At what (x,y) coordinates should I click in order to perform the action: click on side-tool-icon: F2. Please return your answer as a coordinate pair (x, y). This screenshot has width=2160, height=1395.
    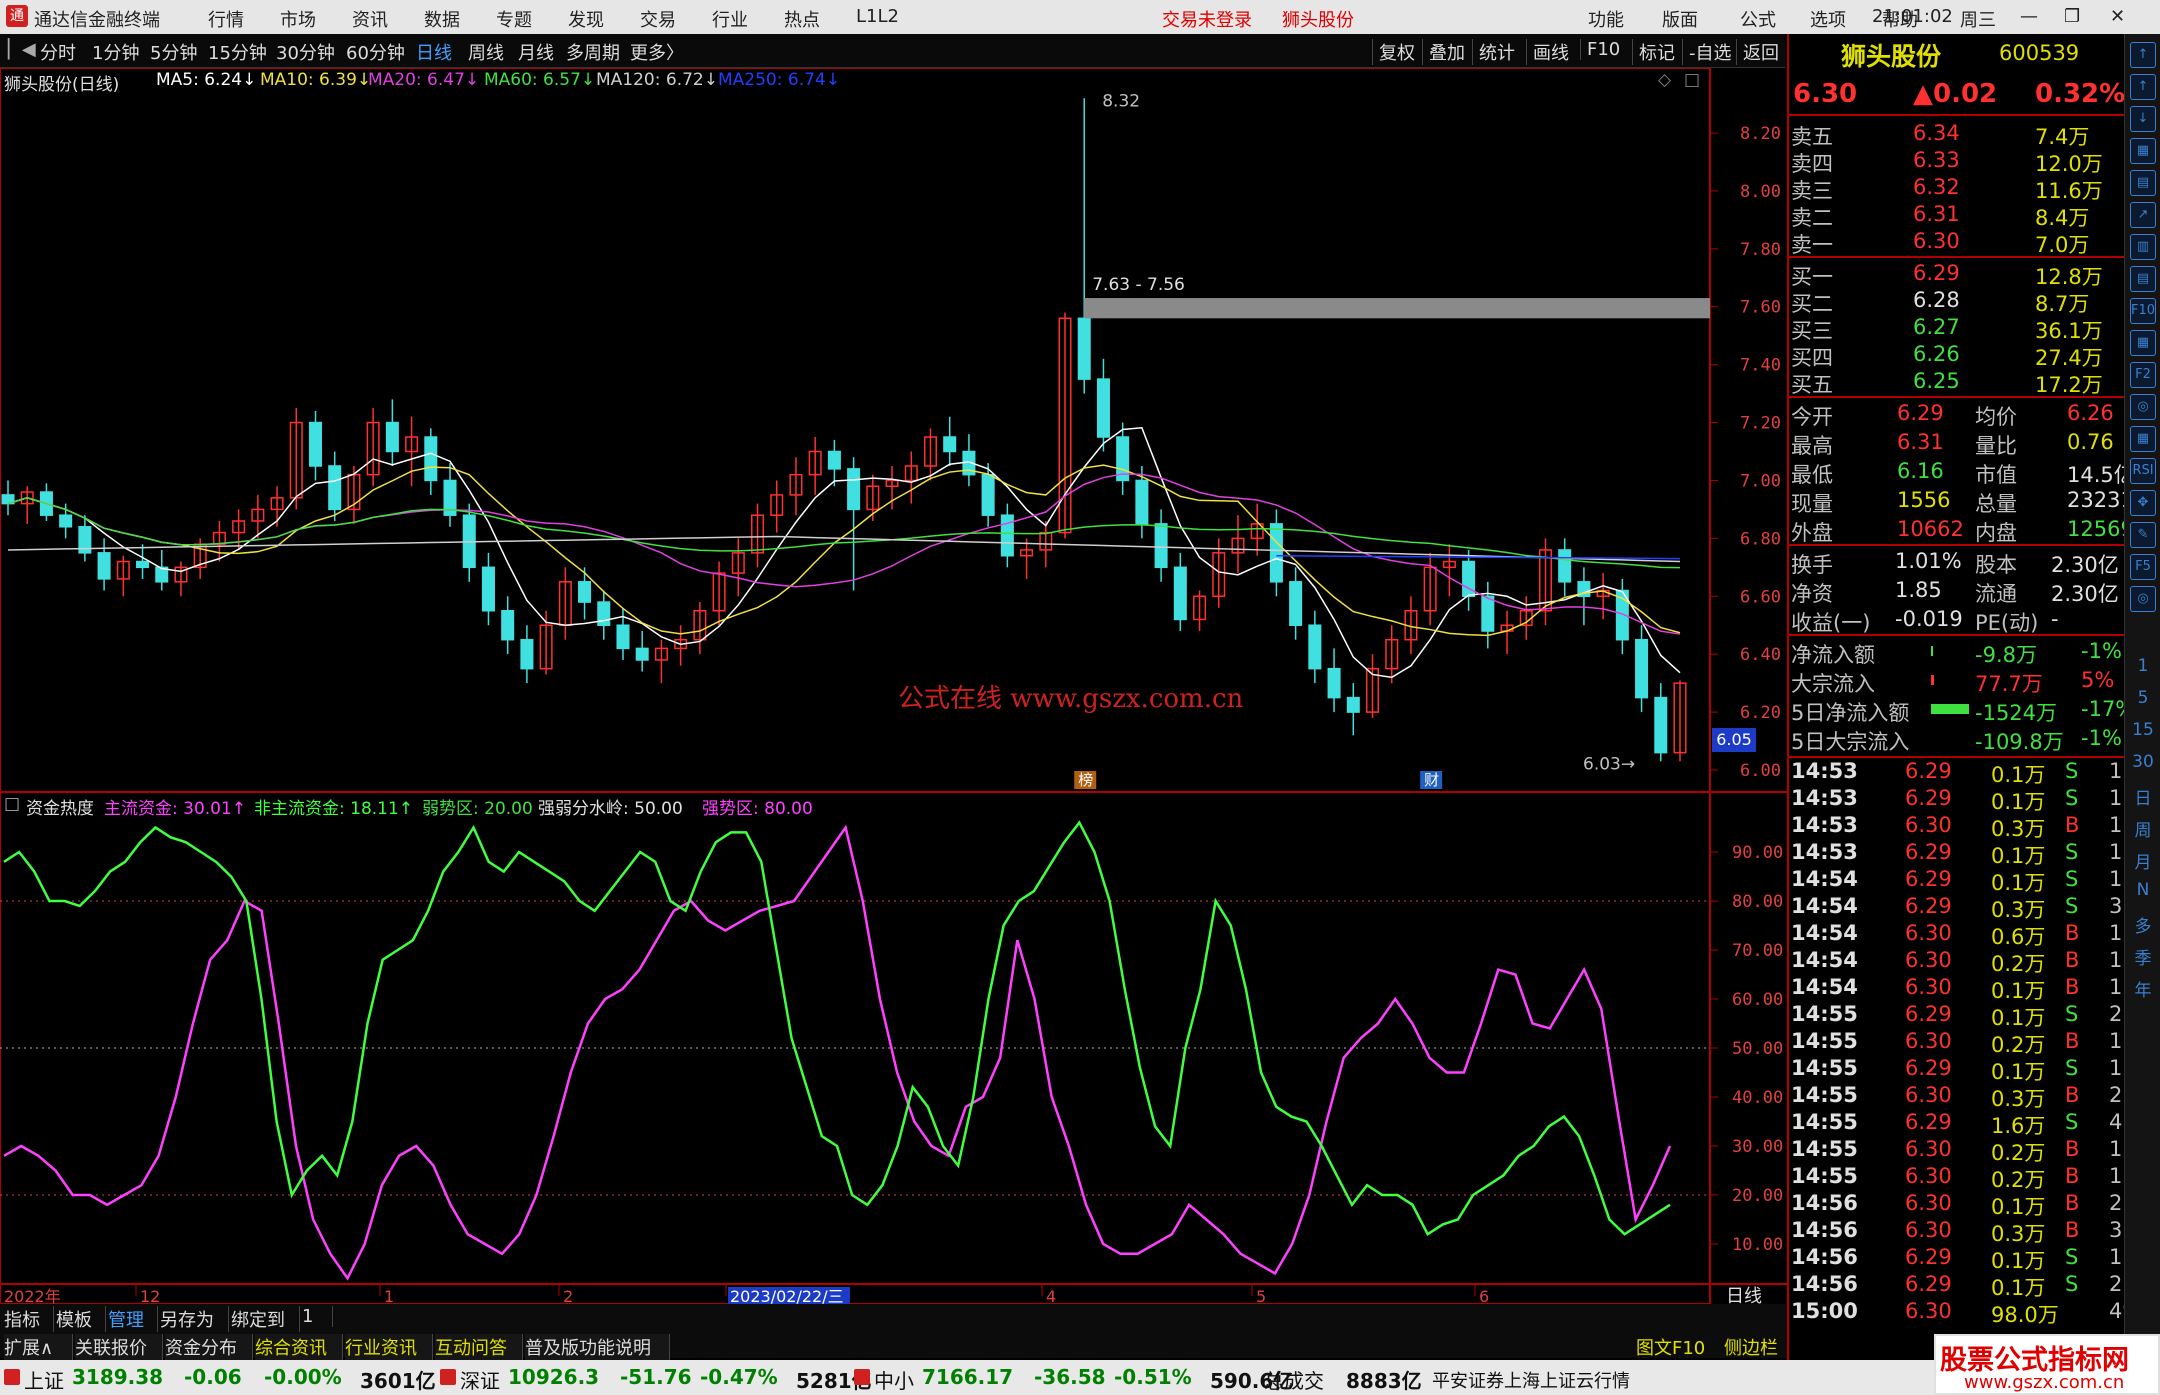
    Looking at the image, I should click on (2143, 375).